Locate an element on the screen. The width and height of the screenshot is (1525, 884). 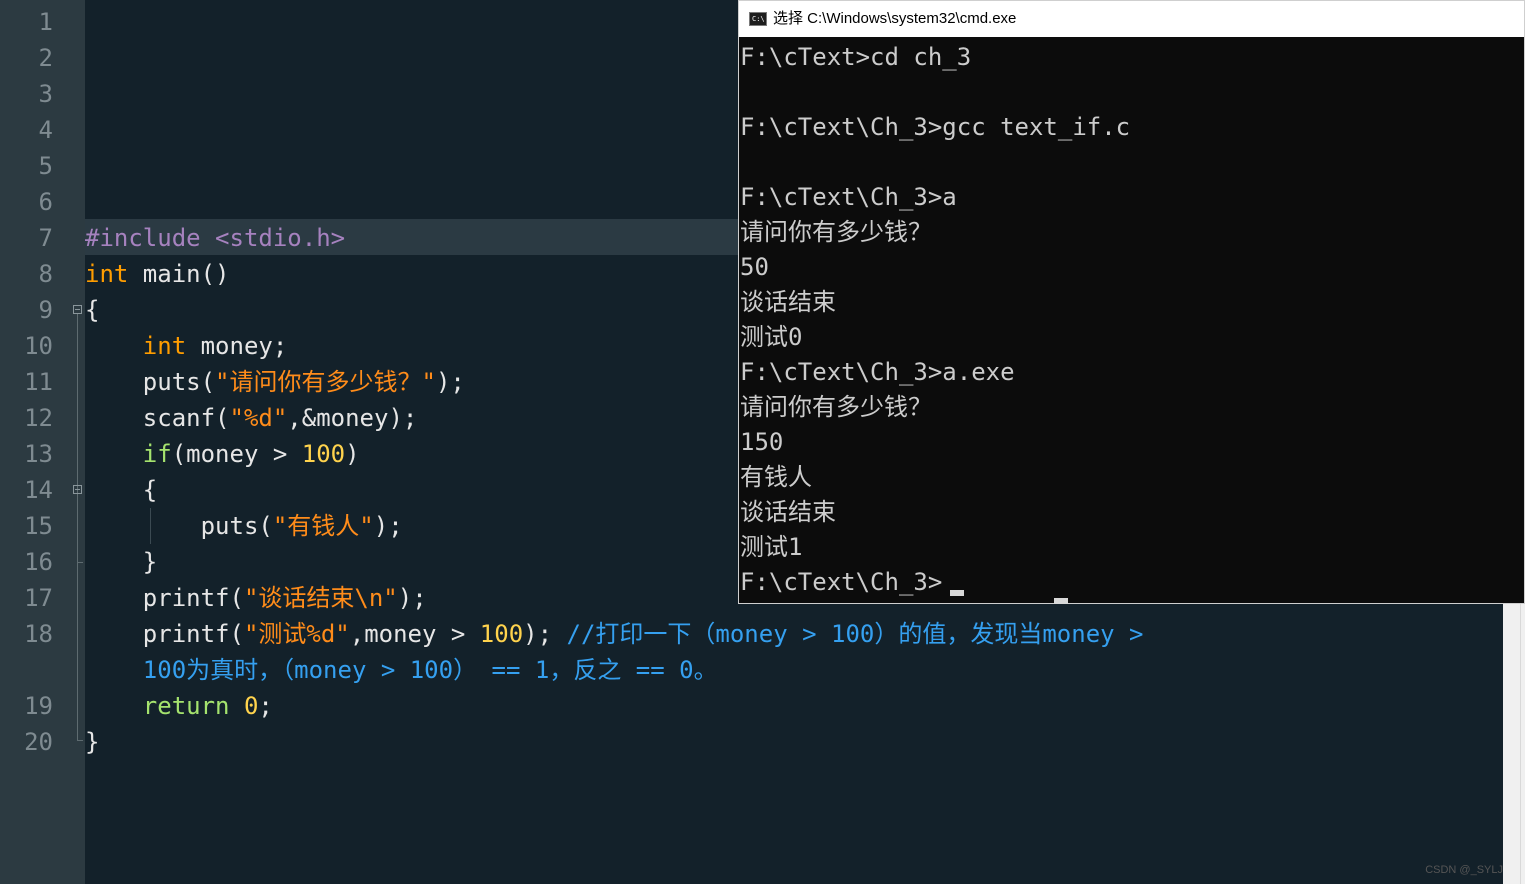
code-line-11: puts("请问你有多少钱？"); is located at coordinates (275, 382).